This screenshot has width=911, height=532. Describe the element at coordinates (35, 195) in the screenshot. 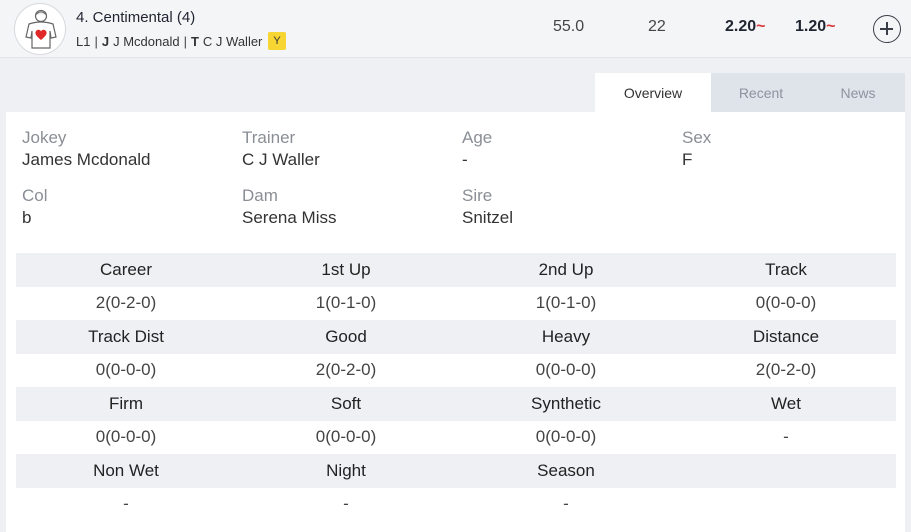

I see `info-label: Col` at that location.